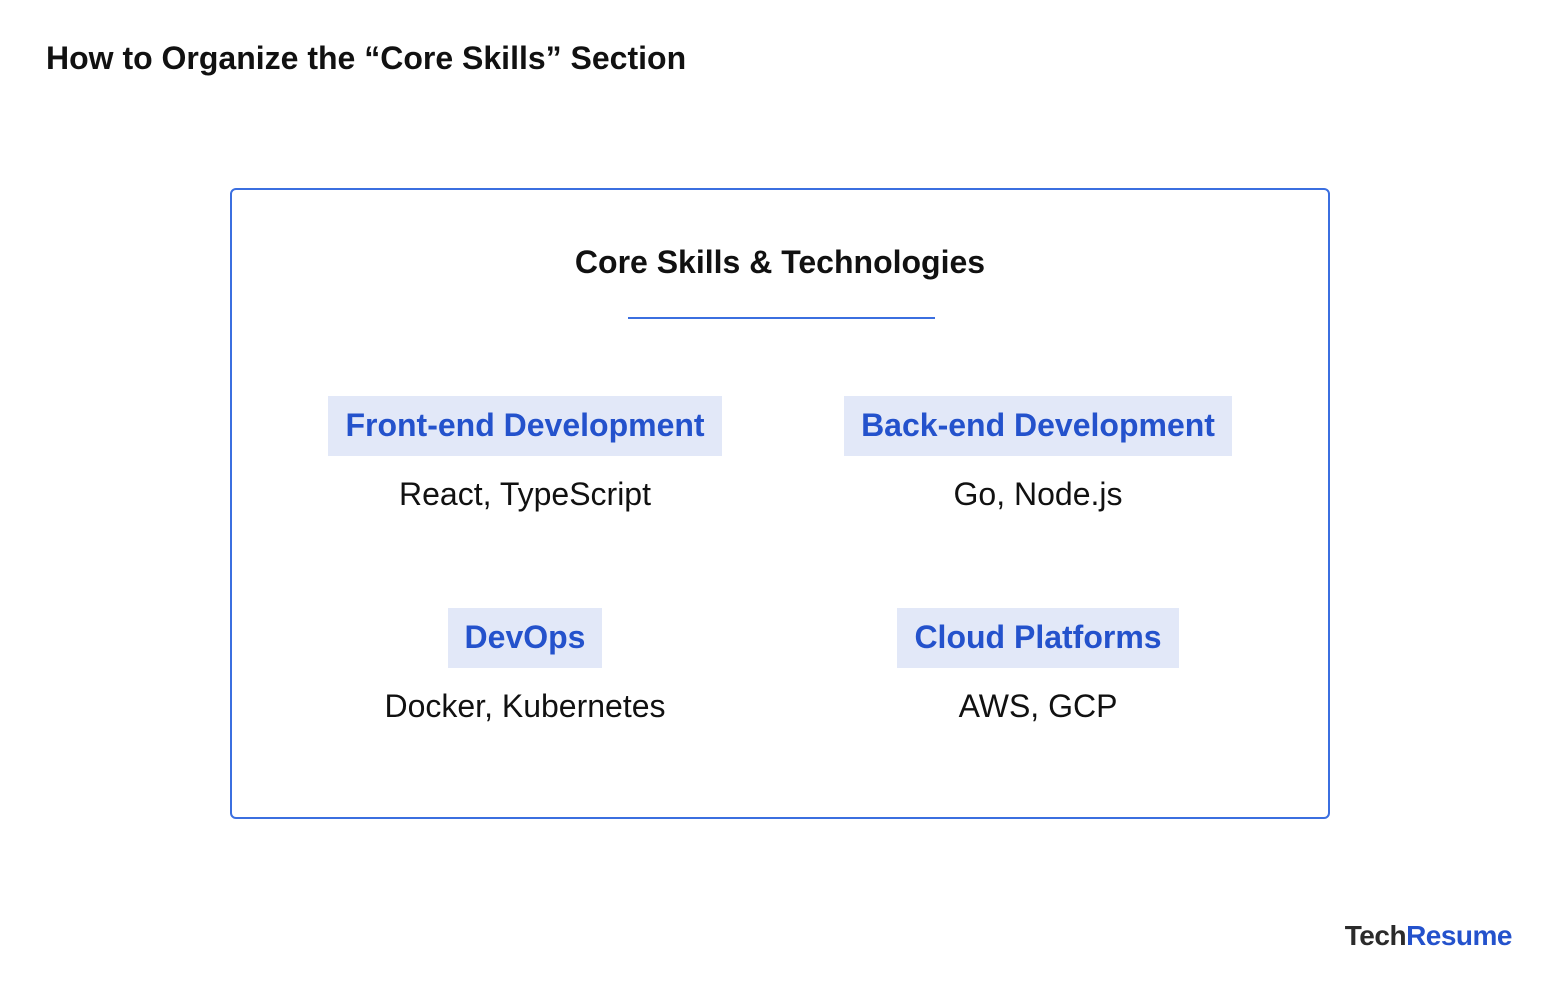 This screenshot has width=1560, height=997. I want to click on card-title: Core Skills & Technologies, so click(780, 262).